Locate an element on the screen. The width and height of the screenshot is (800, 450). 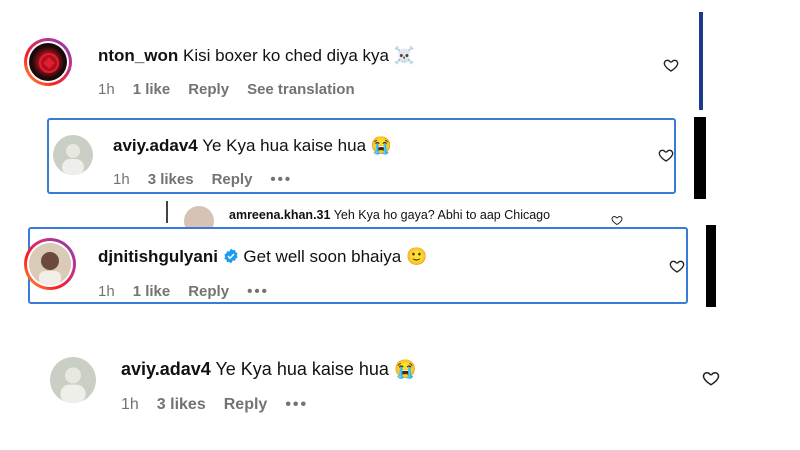
thread-line is located at coordinates (167, 212).